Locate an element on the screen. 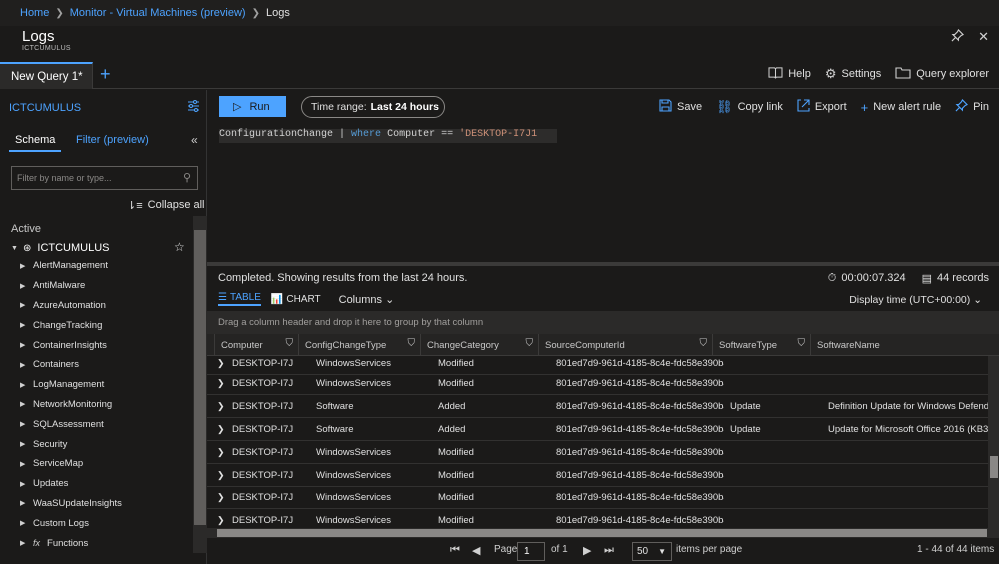 The image size is (999, 564). first-page-icon: ⏮ is located at coordinates (455, 550).